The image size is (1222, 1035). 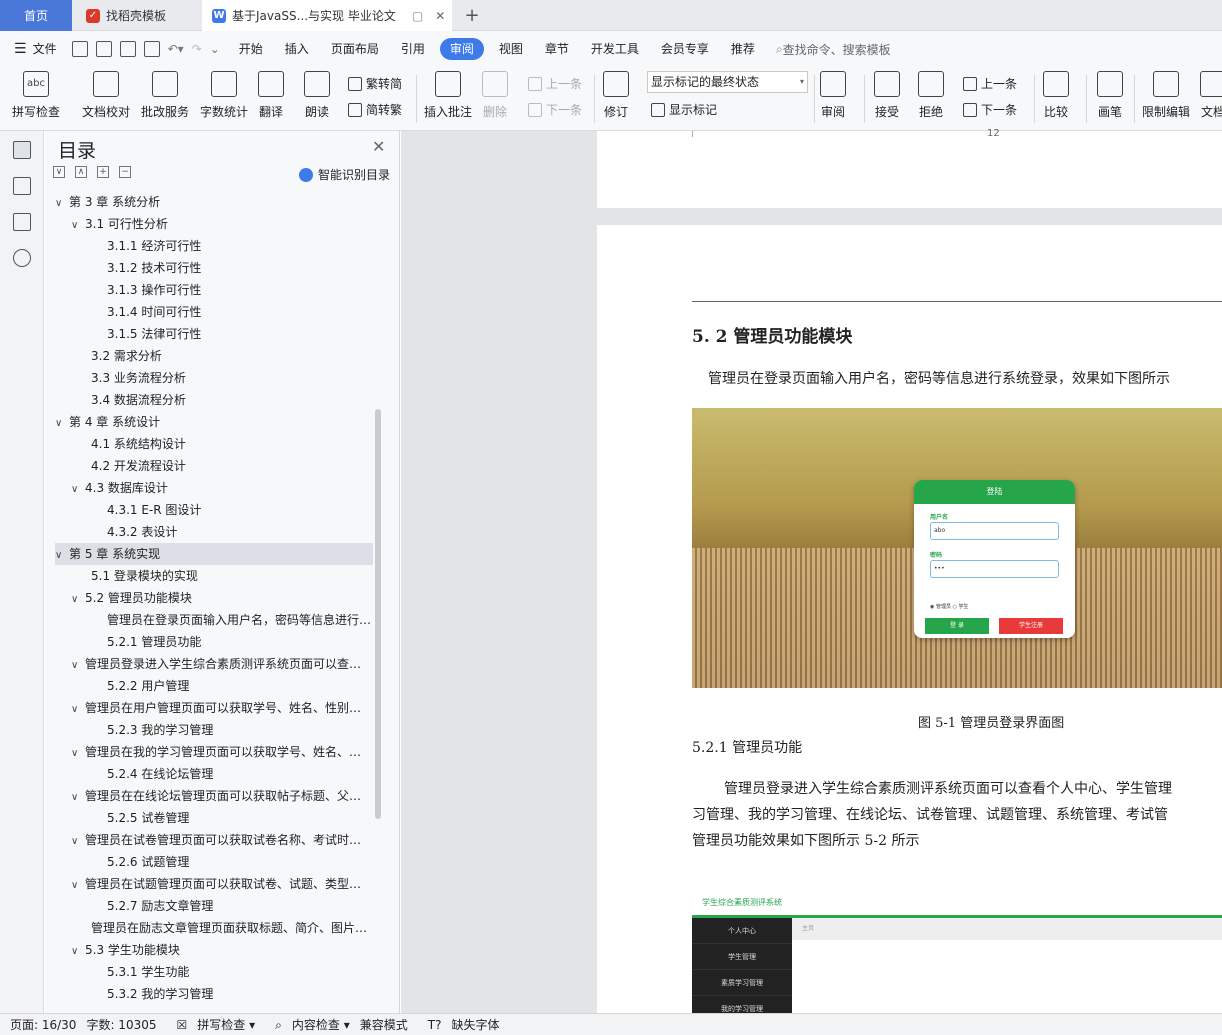 What do you see at coordinates (214, 972) in the screenshot?
I see `toc-item: 5.3.1 学生功能` at bounding box center [214, 972].